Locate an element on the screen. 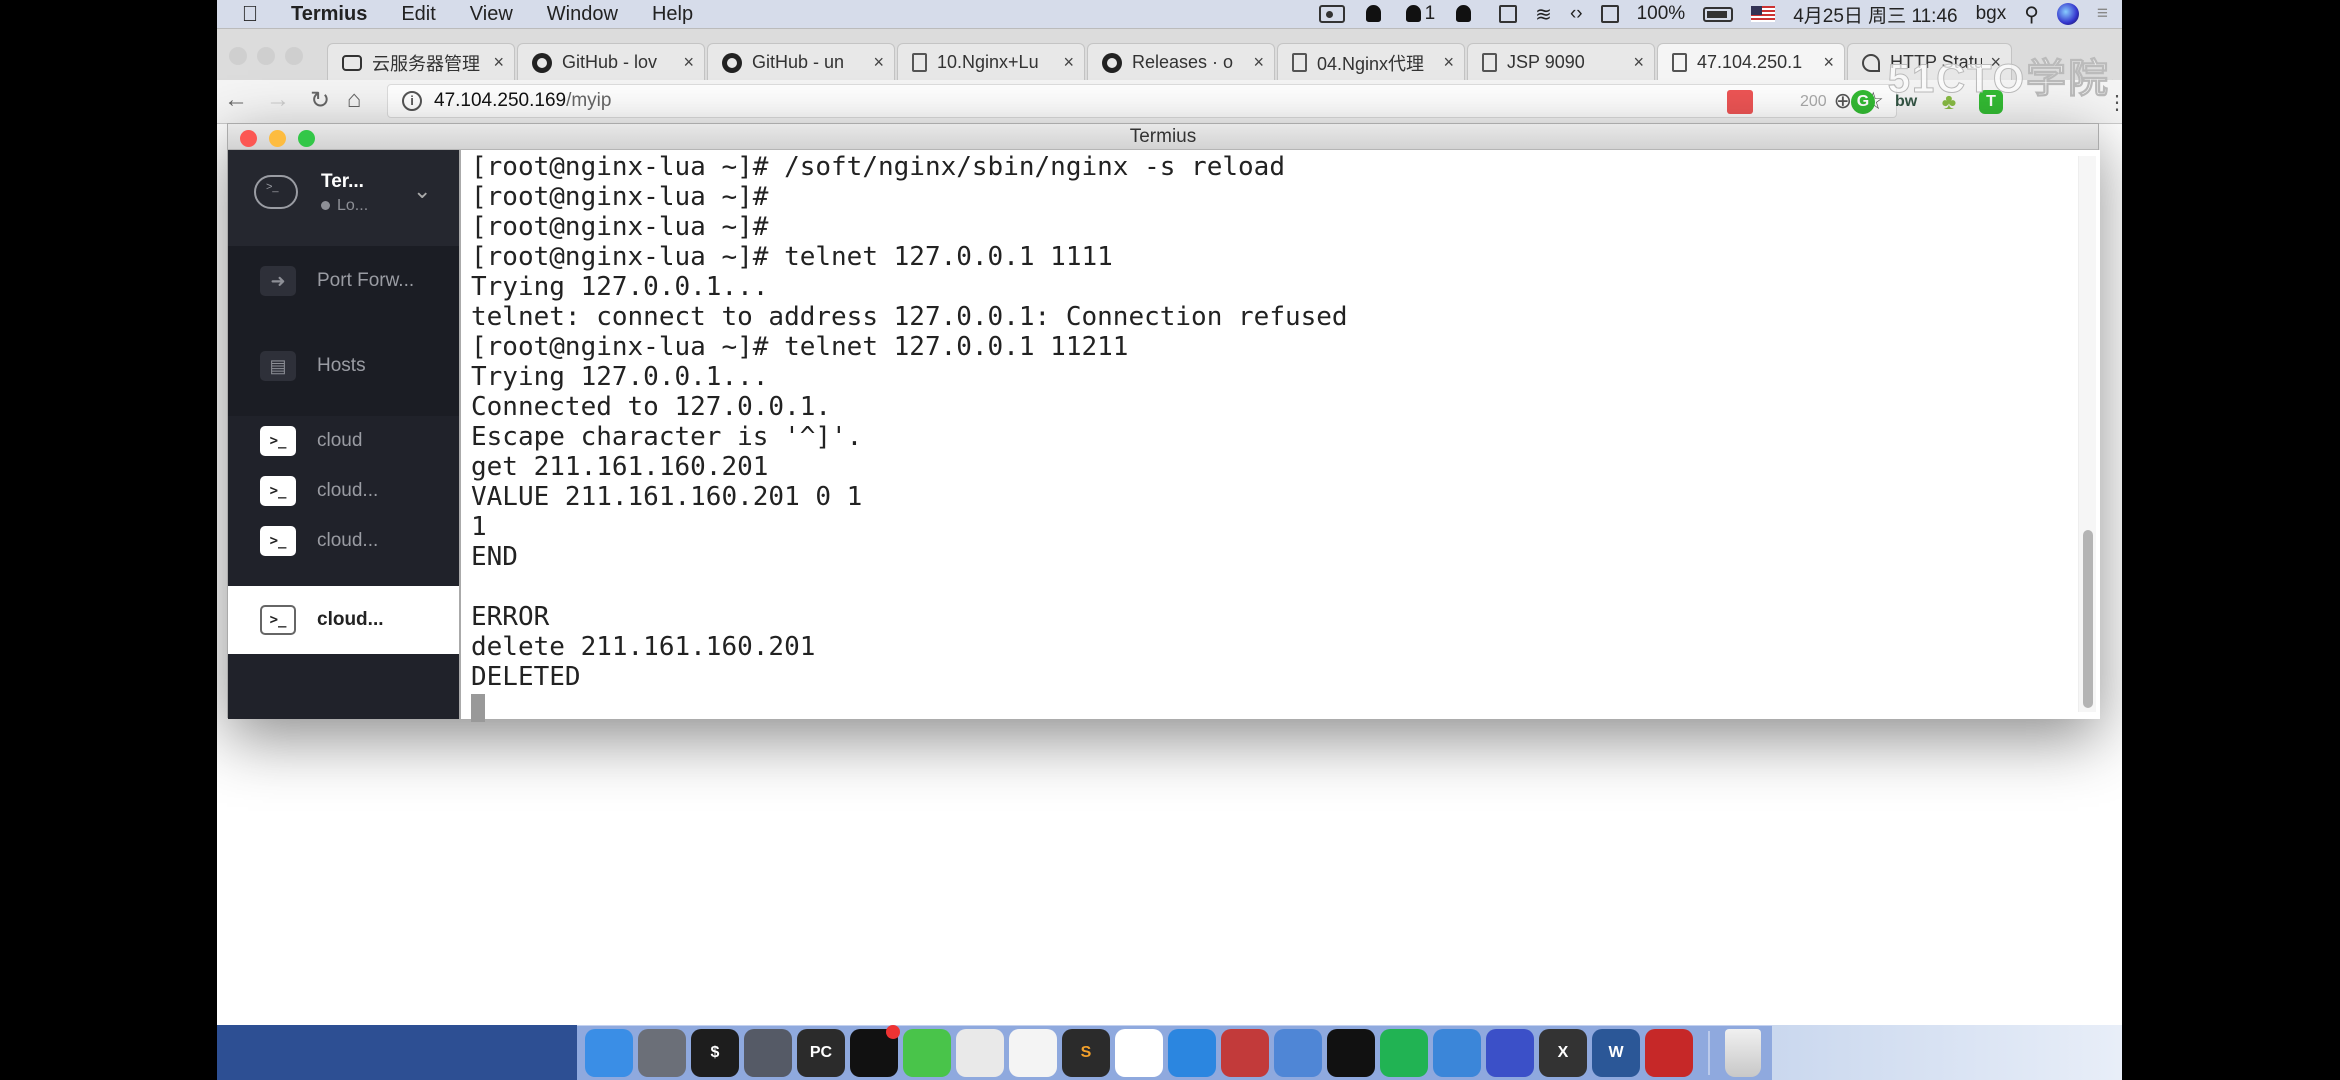 This screenshot has height=1080, width=2340. dock-app-wechat is located at coordinates (927, 1053).